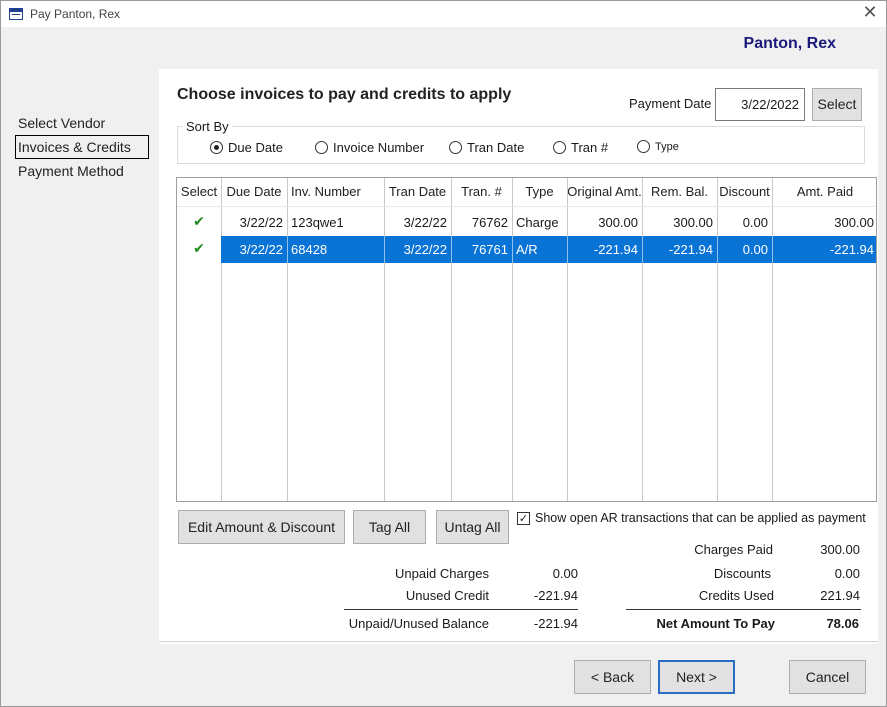  I want to click on cell-tran-number: 76762, so click(489, 222).